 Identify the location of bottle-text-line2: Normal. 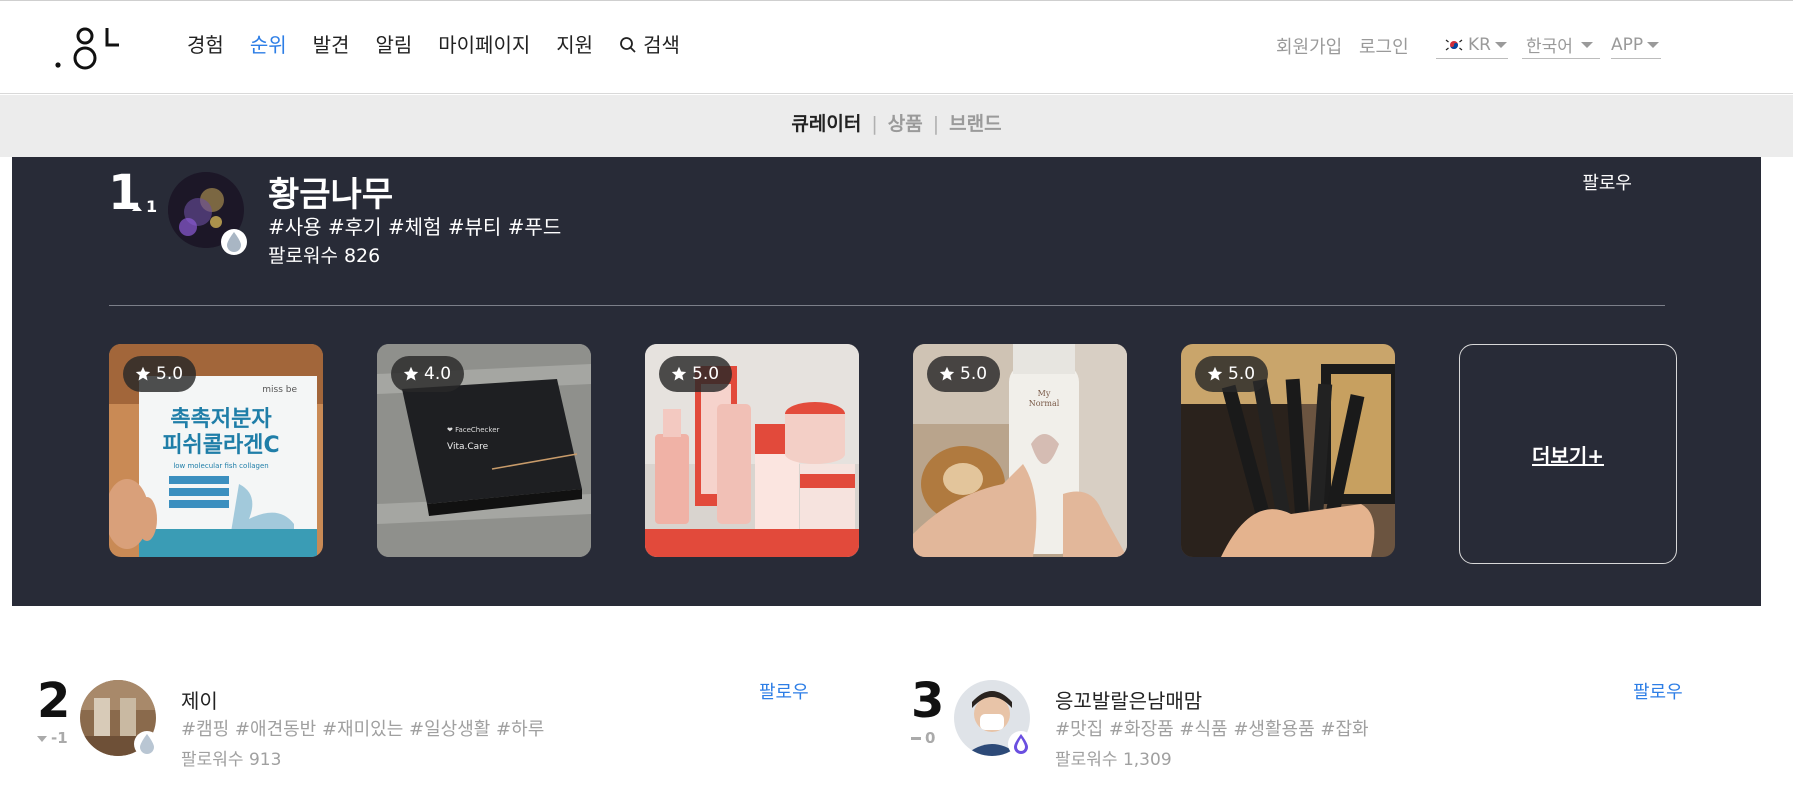
(1044, 403).